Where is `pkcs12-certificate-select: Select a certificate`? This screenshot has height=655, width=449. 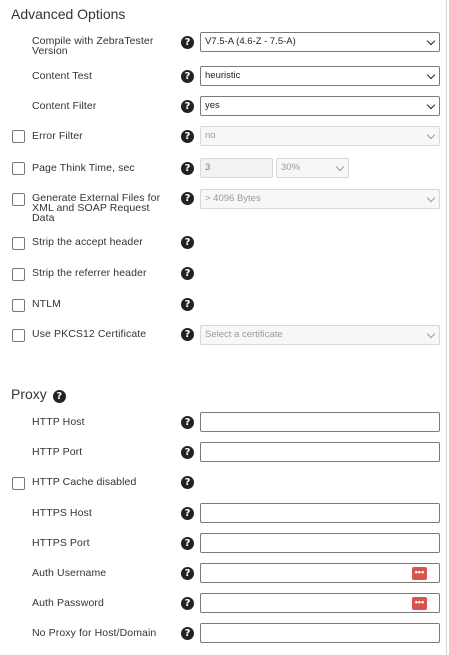 pkcs12-certificate-select: Select a certificate is located at coordinates (320, 335).